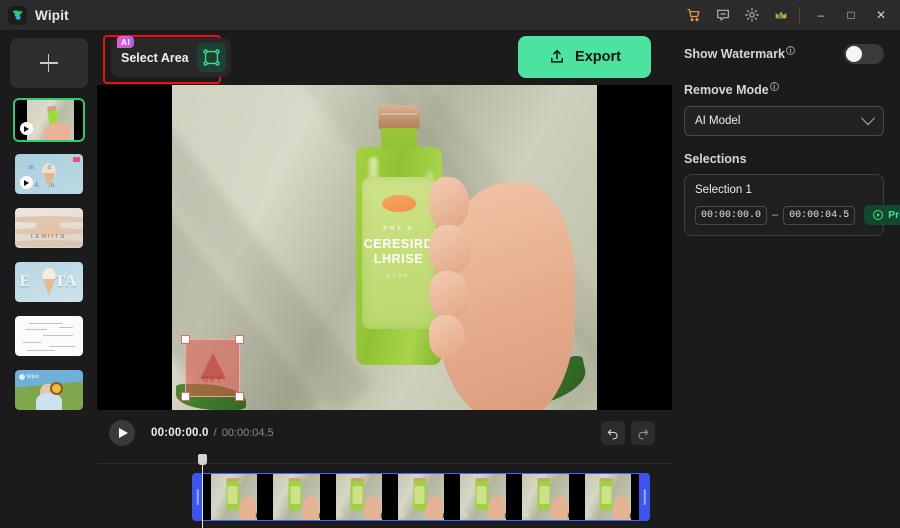 The width and height of the screenshot is (900, 528). I want to click on export-label: Export, so click(598, 57).